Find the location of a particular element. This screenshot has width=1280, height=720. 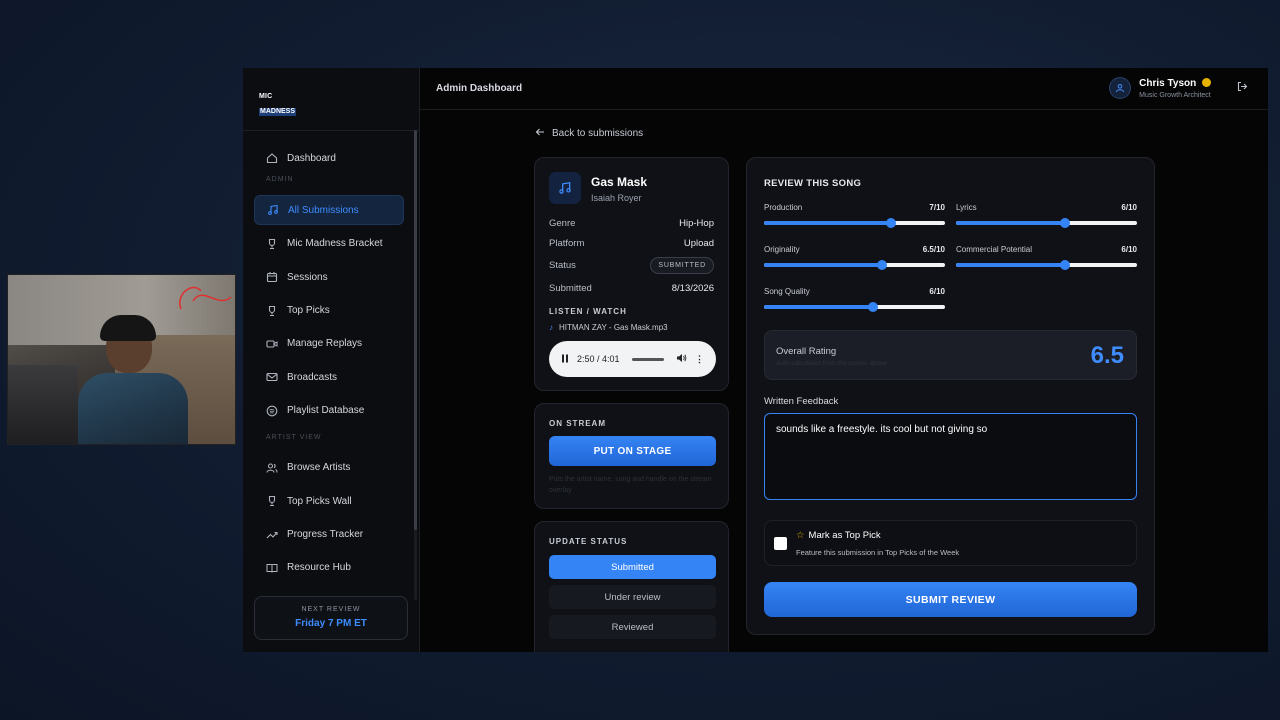

overall-rating-value: 6.5 is located at coordinates (1107, 355).